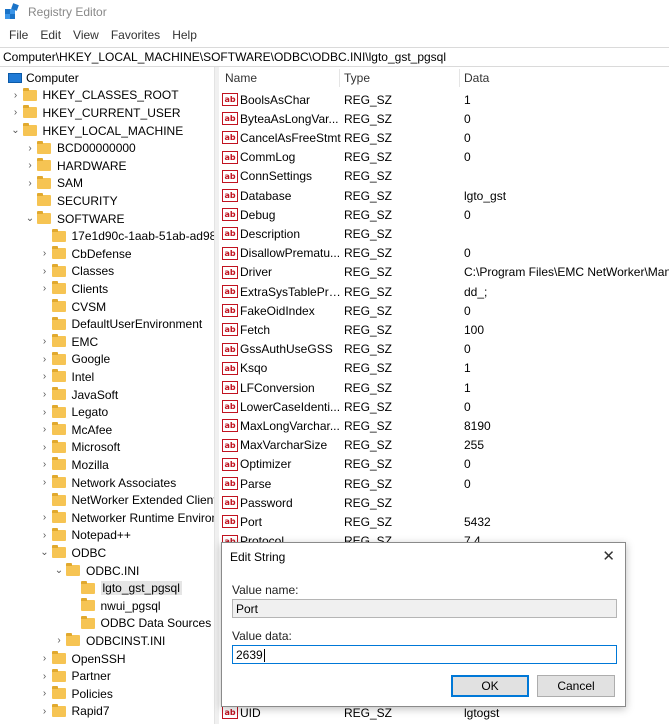  I want to click on tree-item: › HARDWARE, so click(75, 166).